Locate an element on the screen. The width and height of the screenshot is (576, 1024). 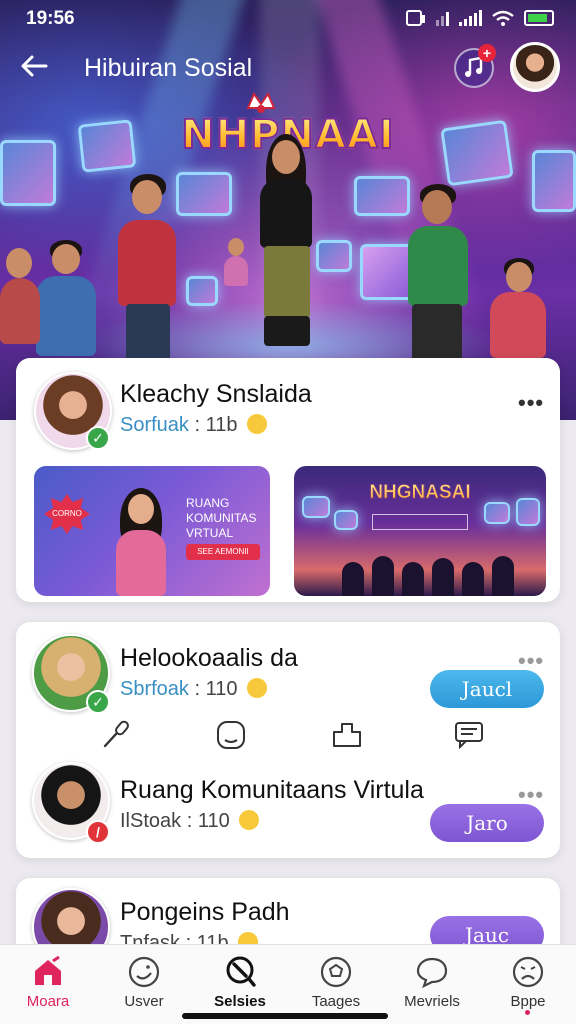
nav-label: Moara is located at coordinates (48, 1001).